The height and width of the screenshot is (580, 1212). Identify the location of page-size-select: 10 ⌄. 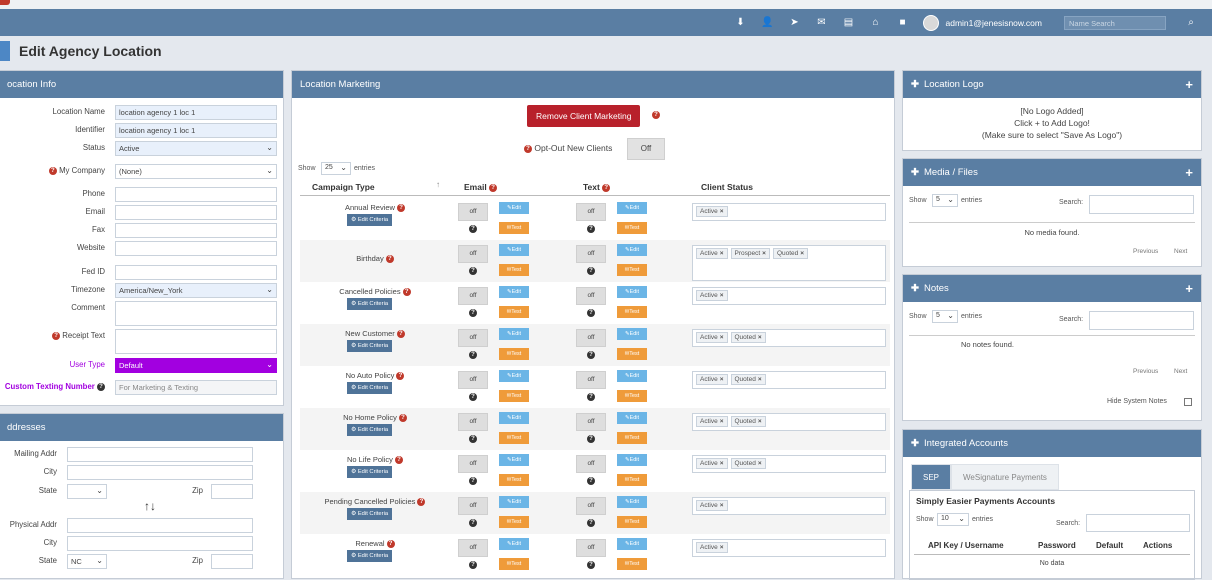
(953, 519).